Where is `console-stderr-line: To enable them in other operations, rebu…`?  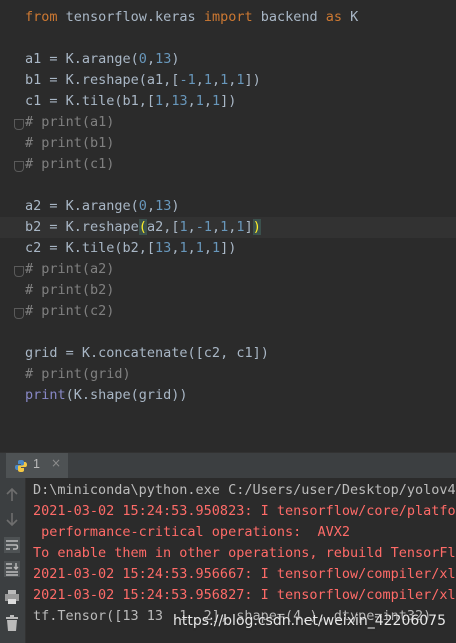
console-stderr-line: To enable them in other operations, rebu… is located at coordinates (244, 553).